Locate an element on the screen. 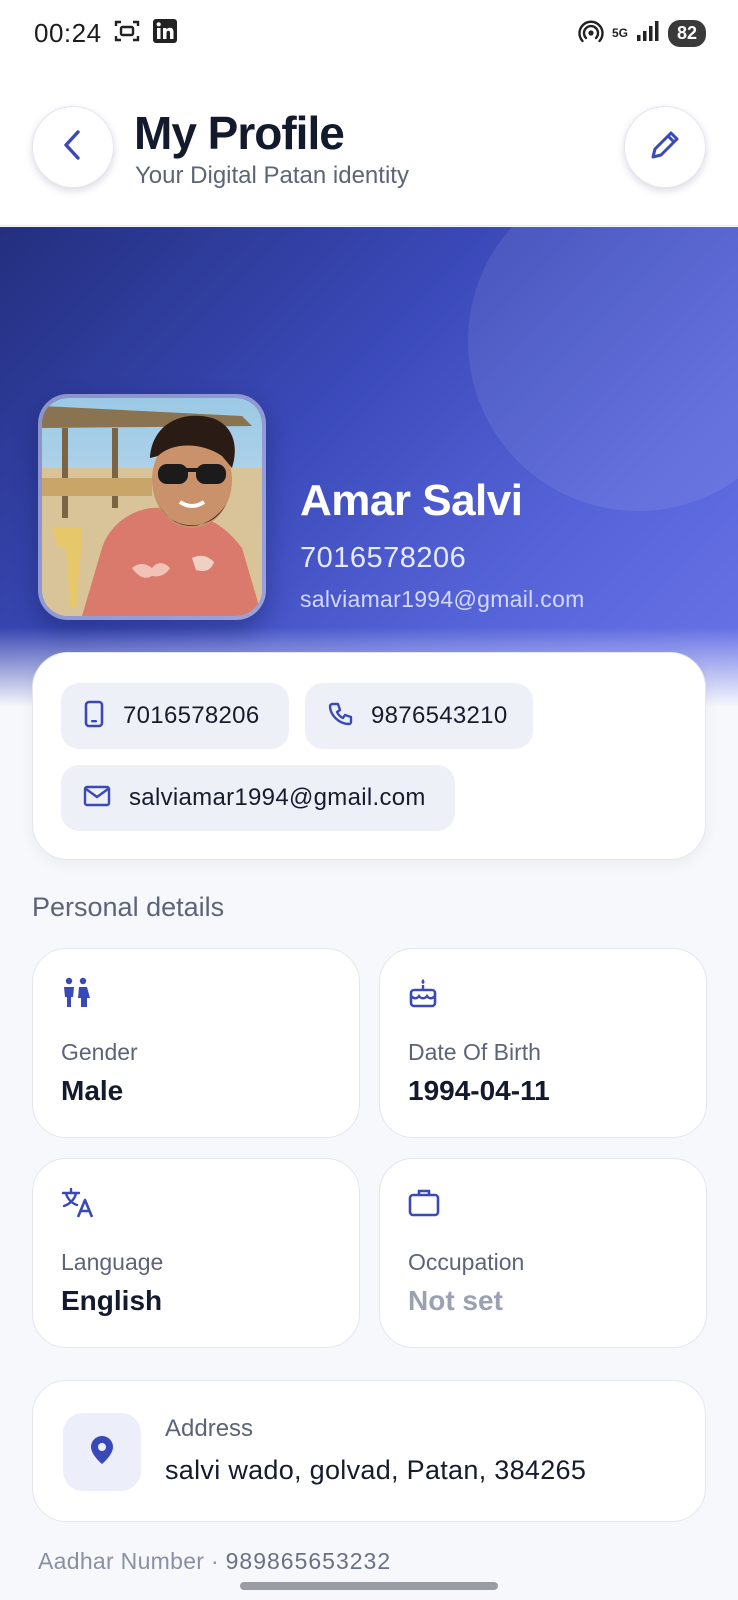 The height and width of the screenshot is (1600, 738). aadhar-number-row: Aadhar Number · 989865653232 is located at coordinates (214, 1561).